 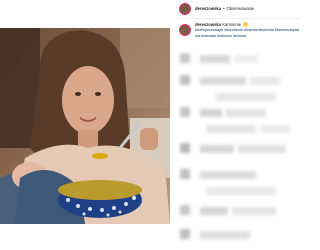 I want to click on caption-text: Karmienie, so click(x=232, y=24).